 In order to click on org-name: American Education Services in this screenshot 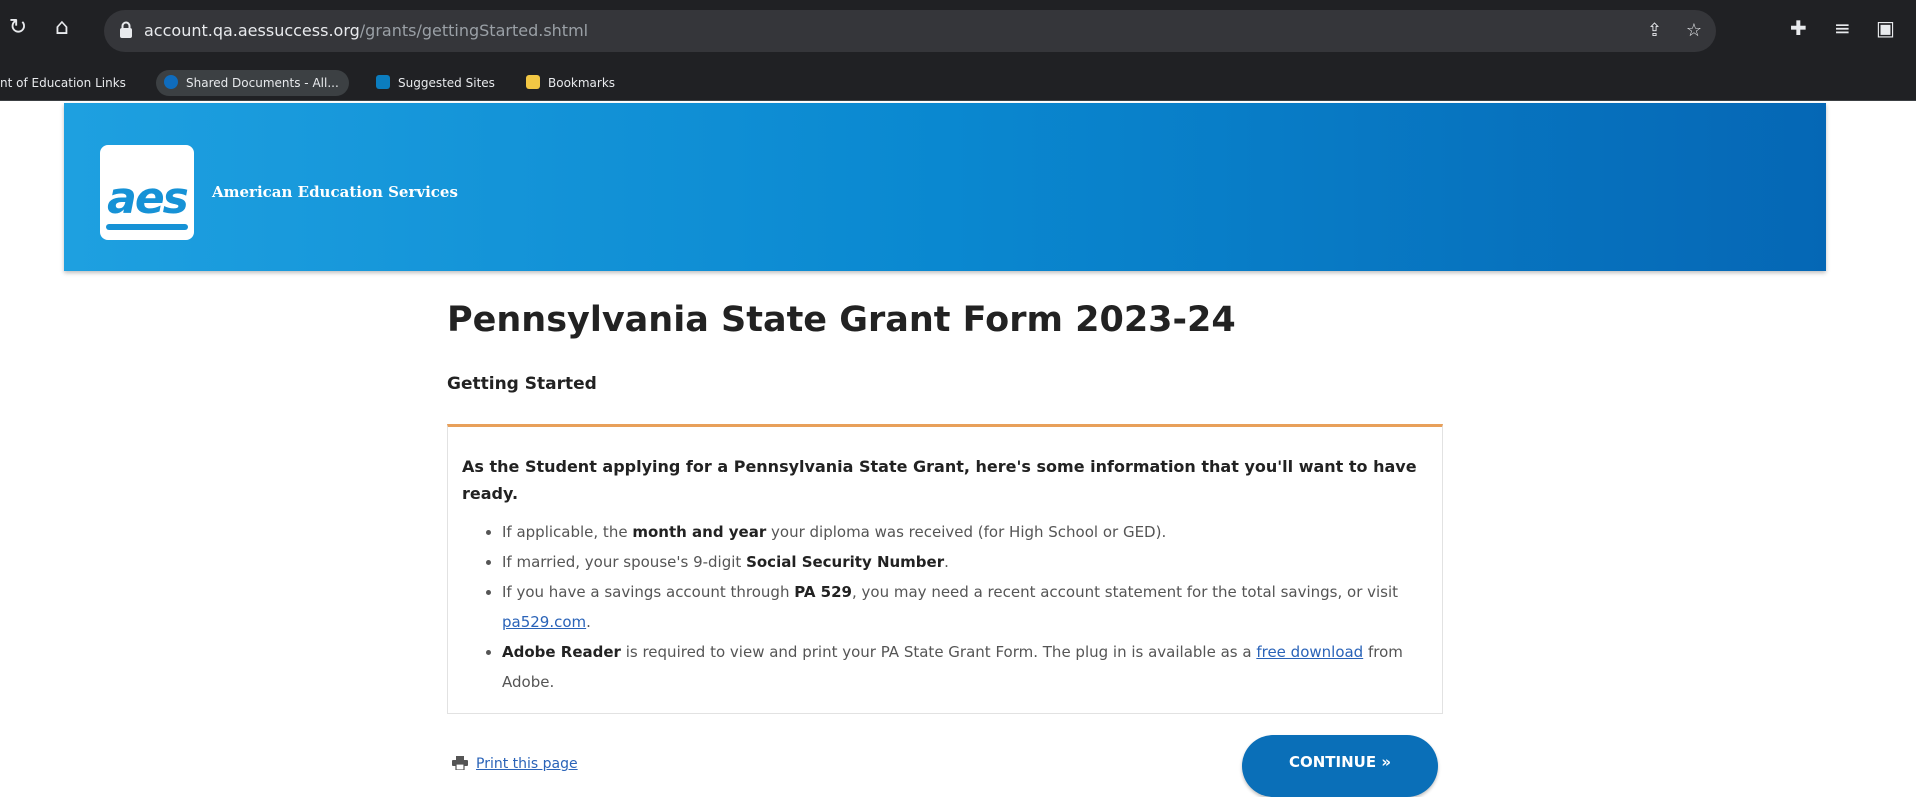, I will do `click(335, 192)`.